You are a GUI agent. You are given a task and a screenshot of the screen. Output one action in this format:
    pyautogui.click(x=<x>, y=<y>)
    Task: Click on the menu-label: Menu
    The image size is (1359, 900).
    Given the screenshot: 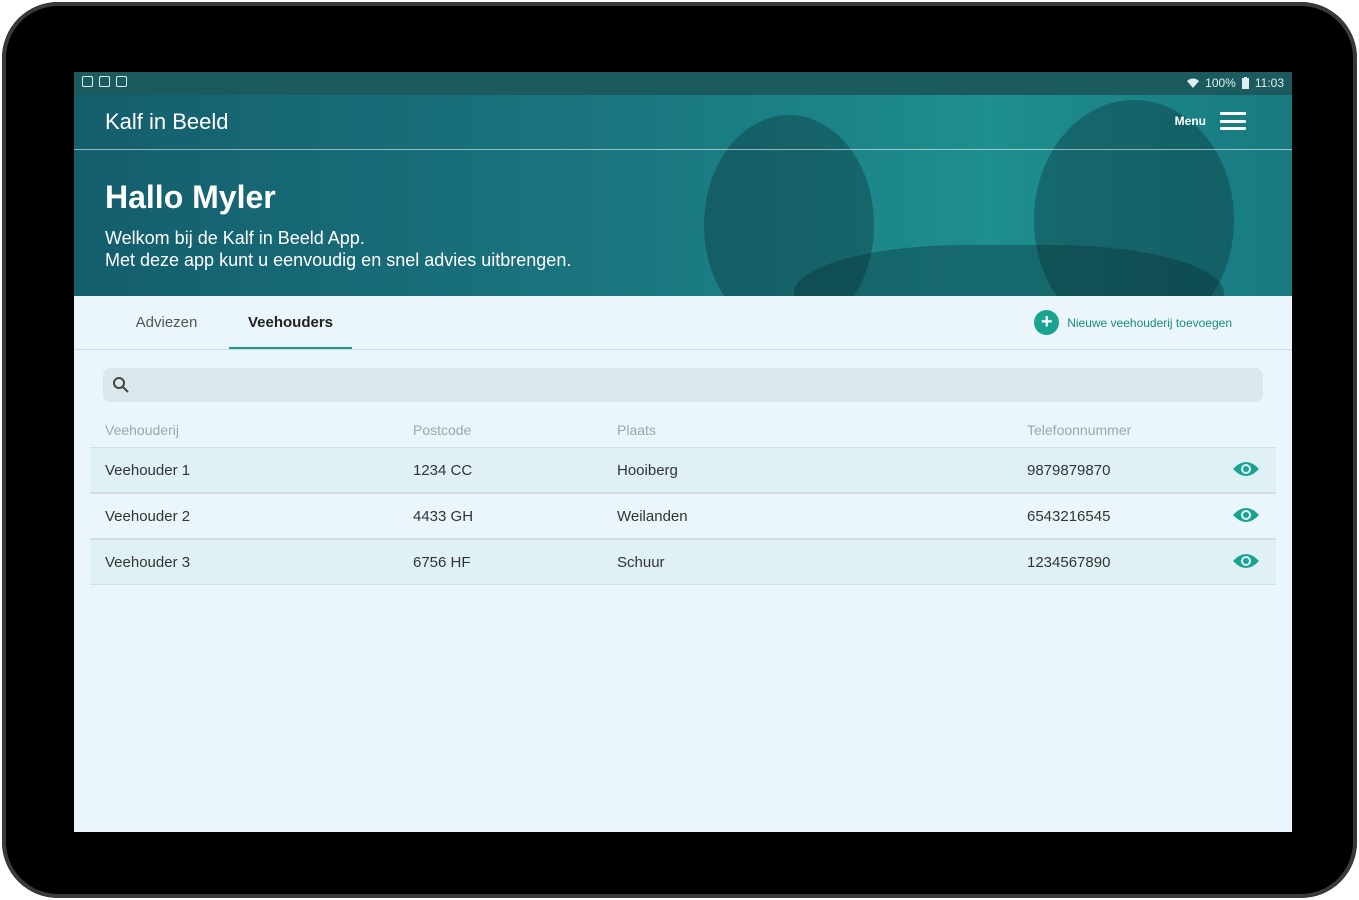 What is the action you would take?
    pyautogui.click(x=1190, y=121)
    